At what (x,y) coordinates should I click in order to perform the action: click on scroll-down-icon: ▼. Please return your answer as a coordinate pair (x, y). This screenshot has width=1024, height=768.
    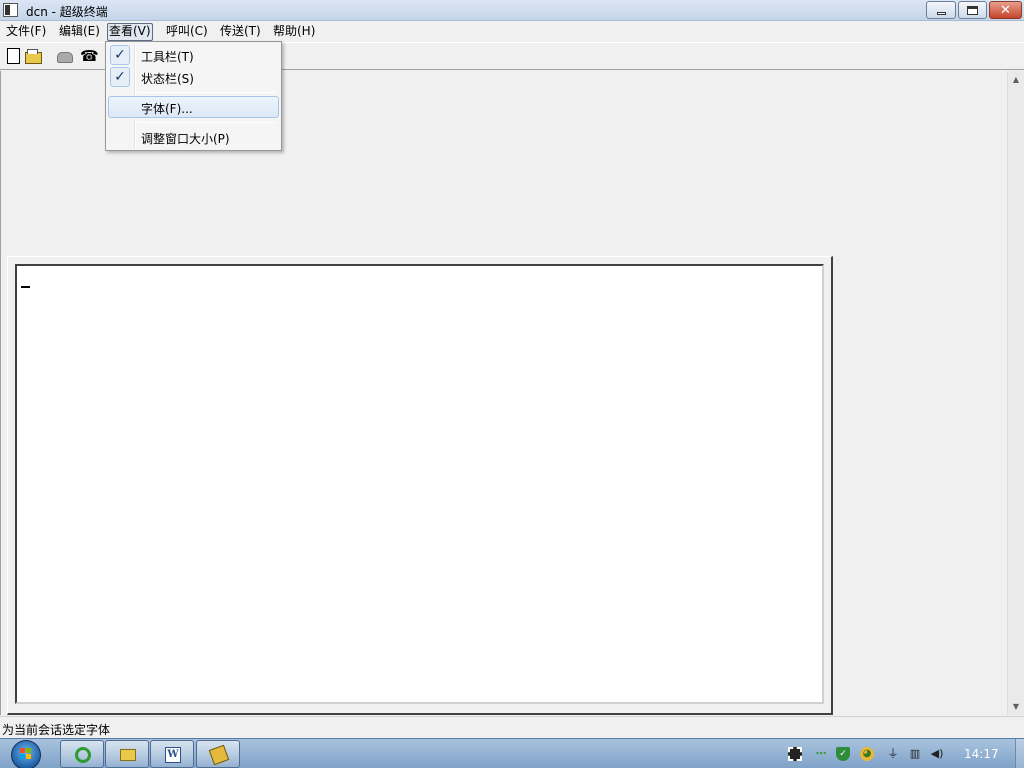
    Looking at the image, I should click on (1016, 706).